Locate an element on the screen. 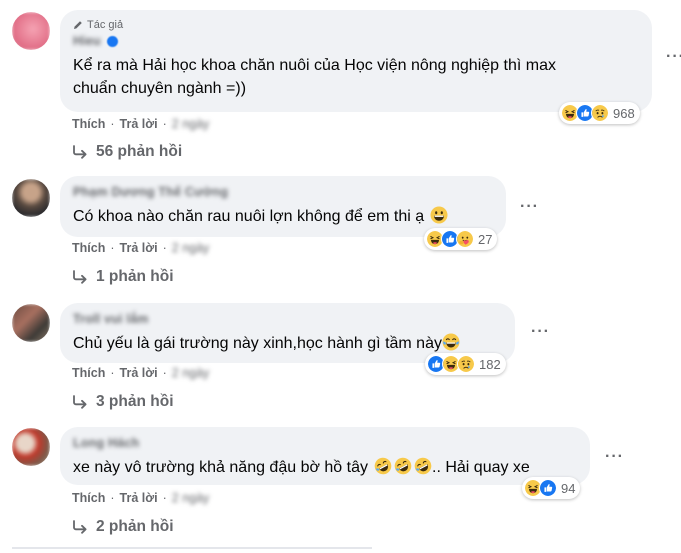 This screenshot has width=681, height=553. replies-count-label: 2 phản hồi is located at coordinates (135, 527).